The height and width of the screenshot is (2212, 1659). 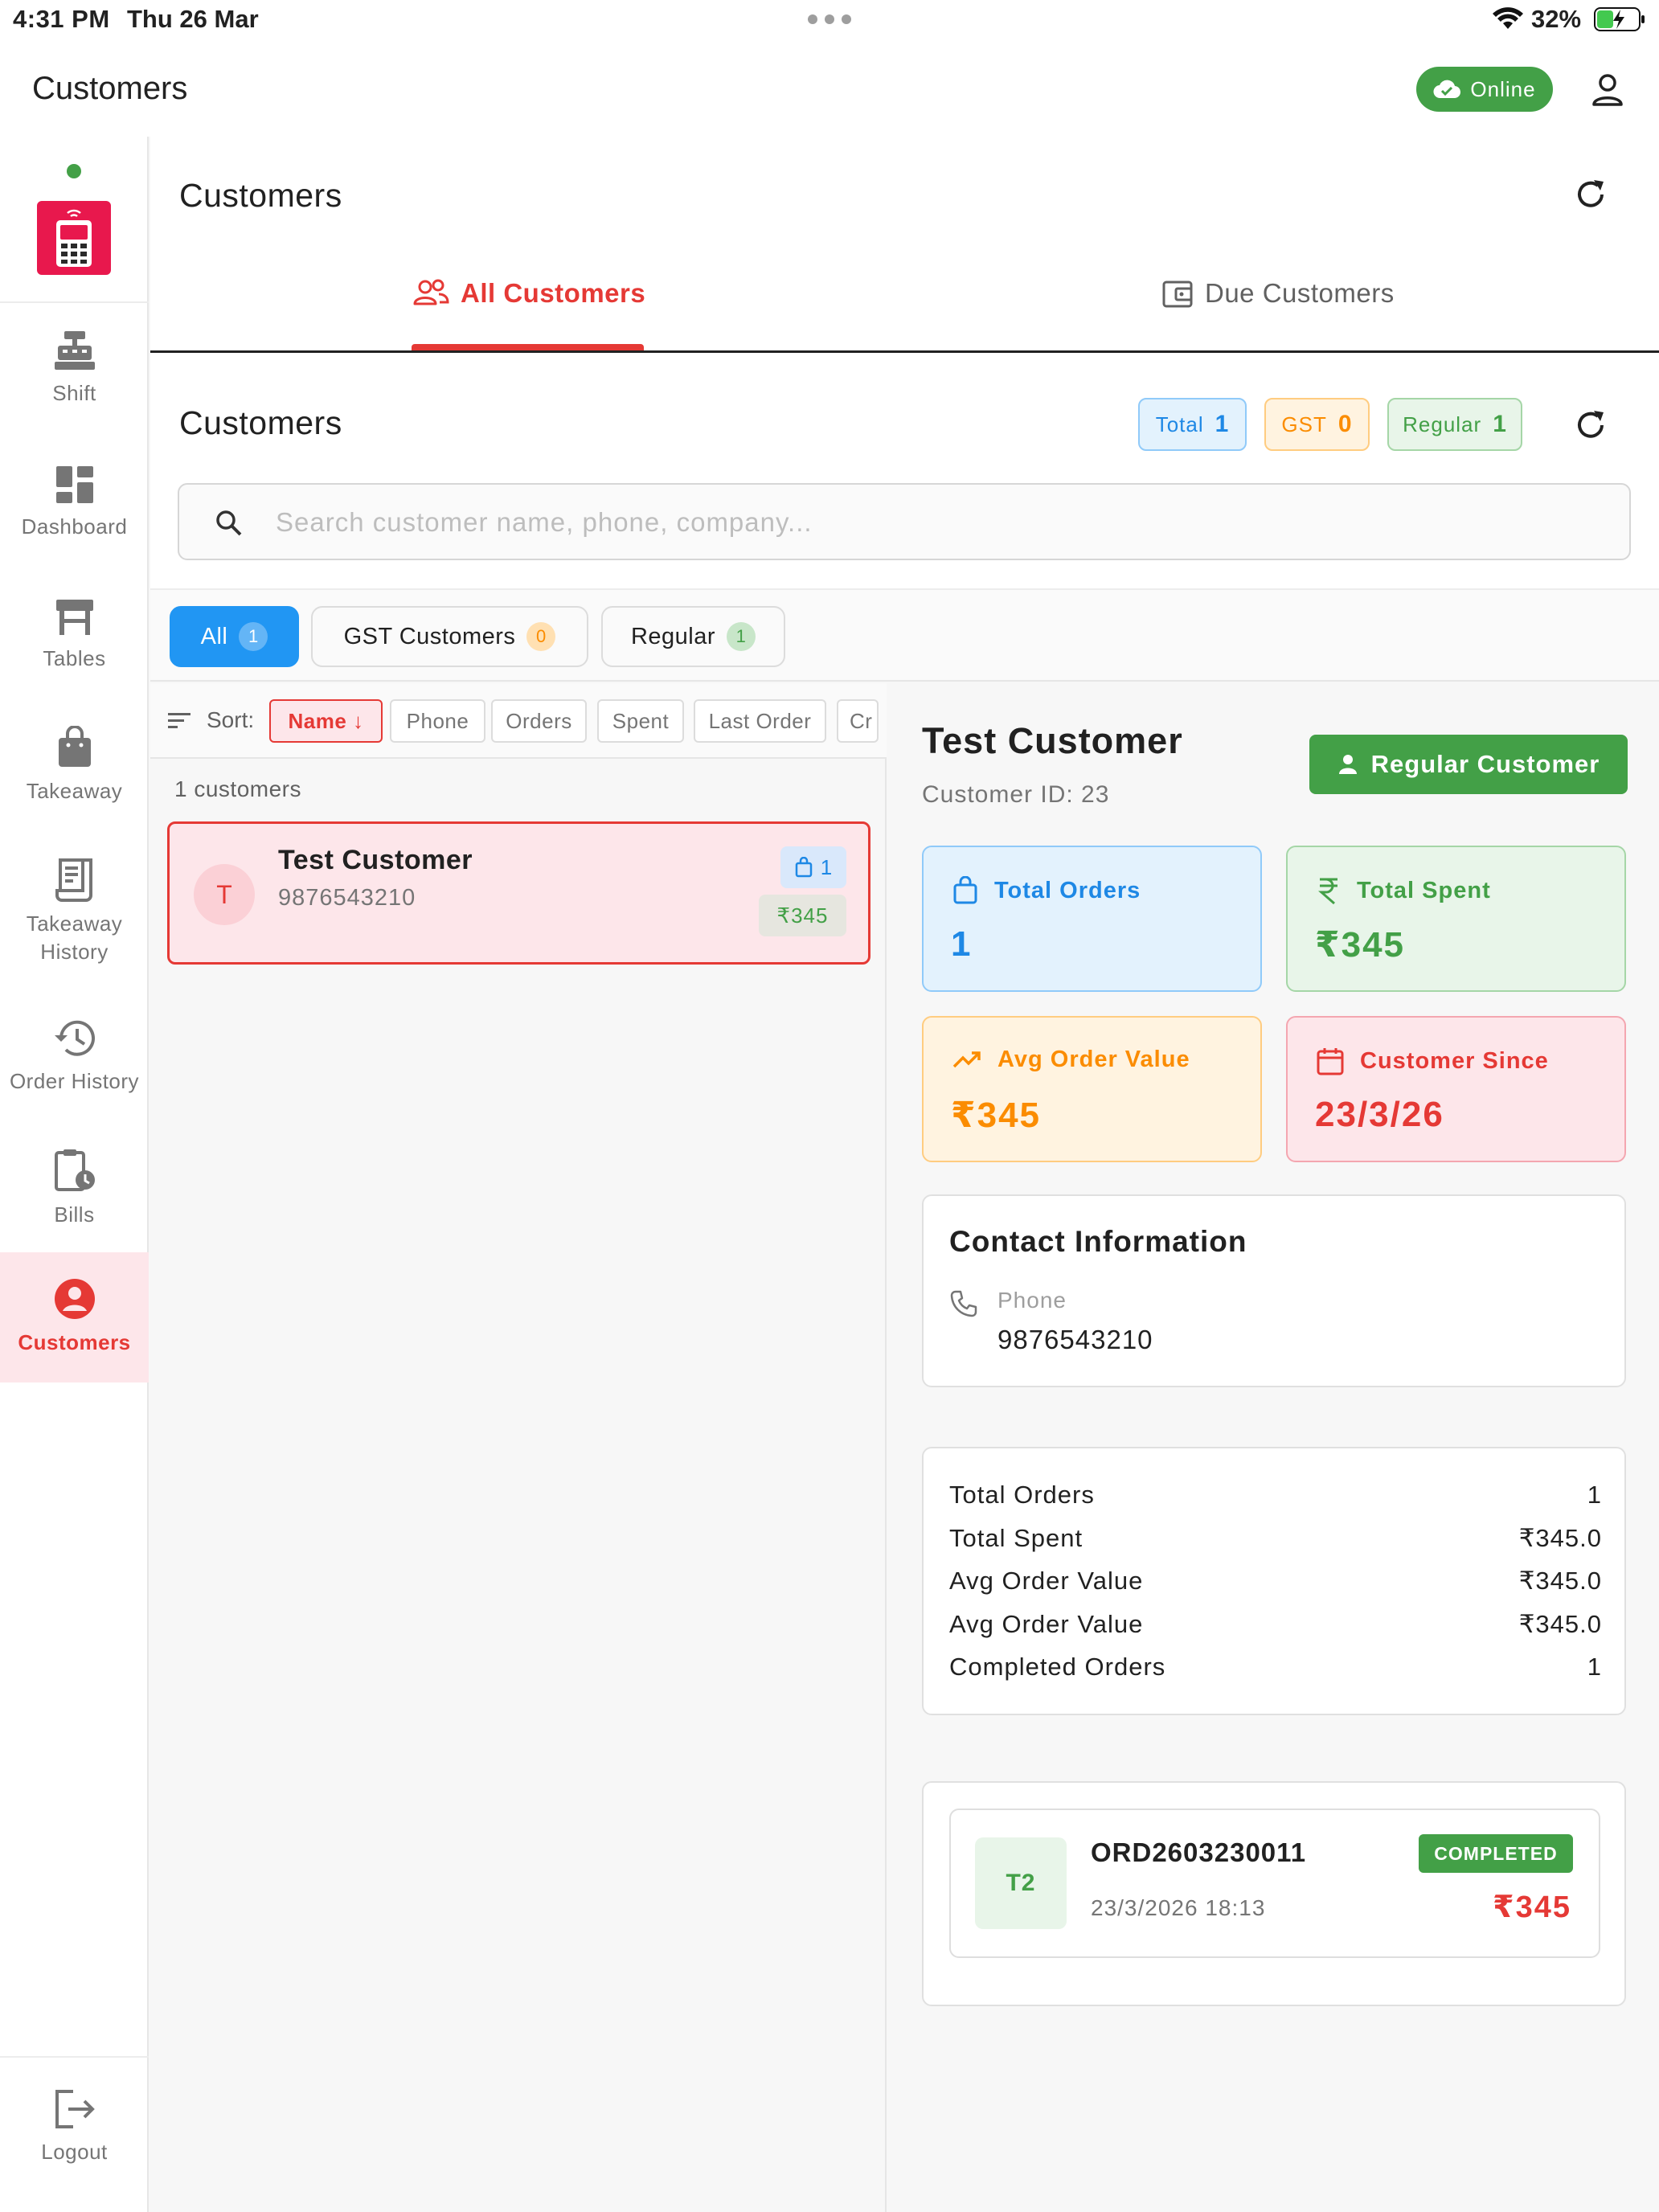 I want to click on sidebar-item-shift: Shift, so click(x=74, y=369).